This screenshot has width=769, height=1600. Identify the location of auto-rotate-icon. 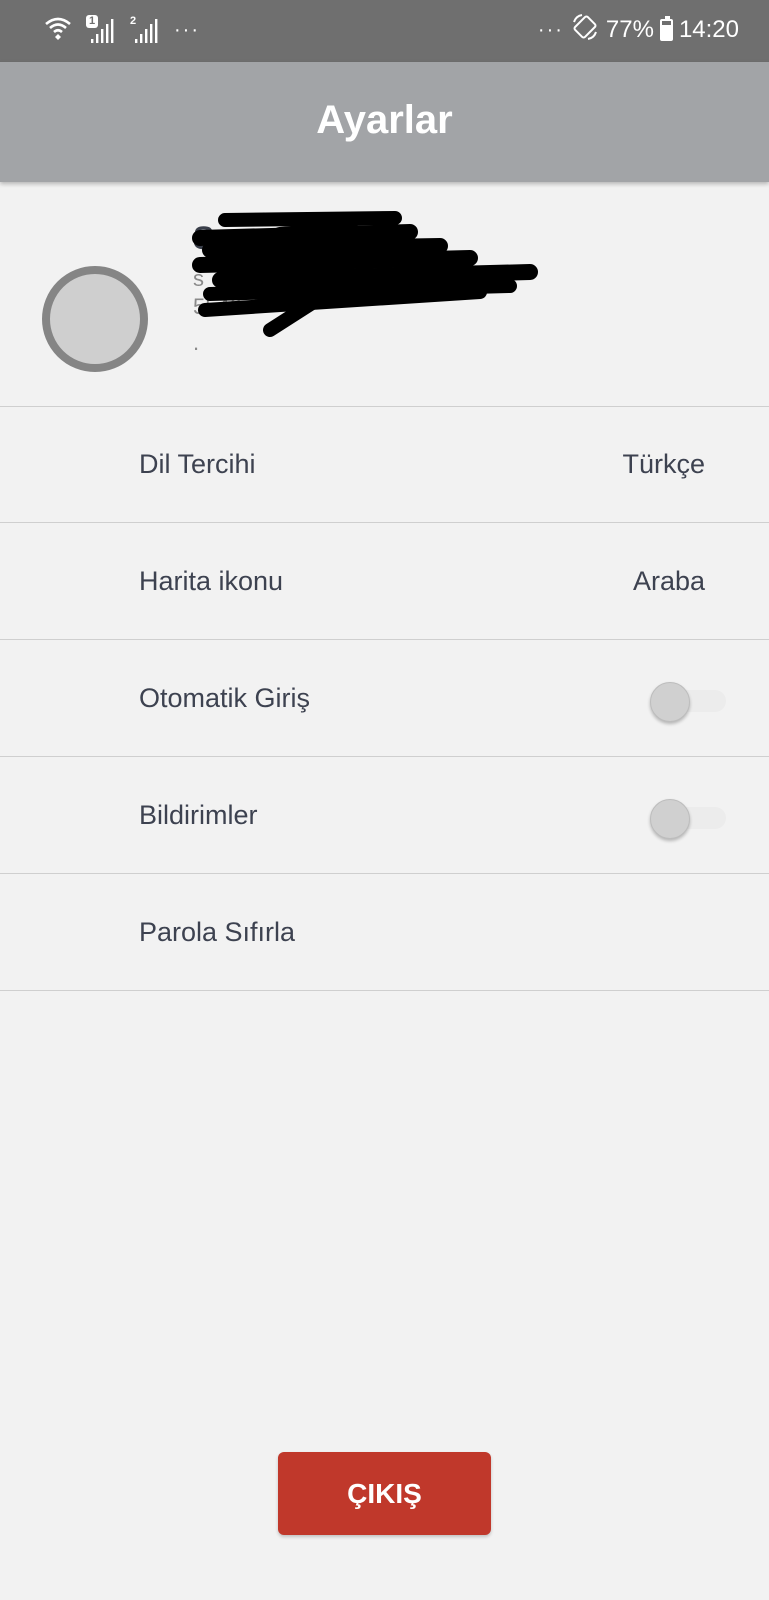
(585, 30).